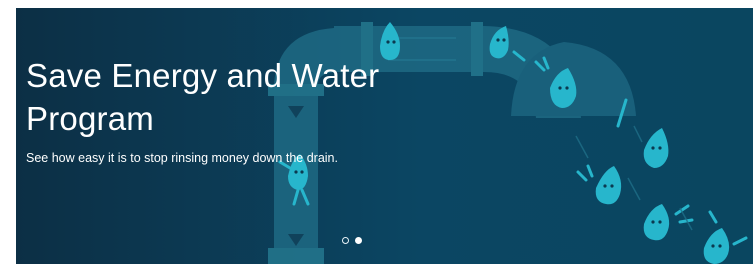  I want to click on carousel-dot-2-active, so click(358, 240).